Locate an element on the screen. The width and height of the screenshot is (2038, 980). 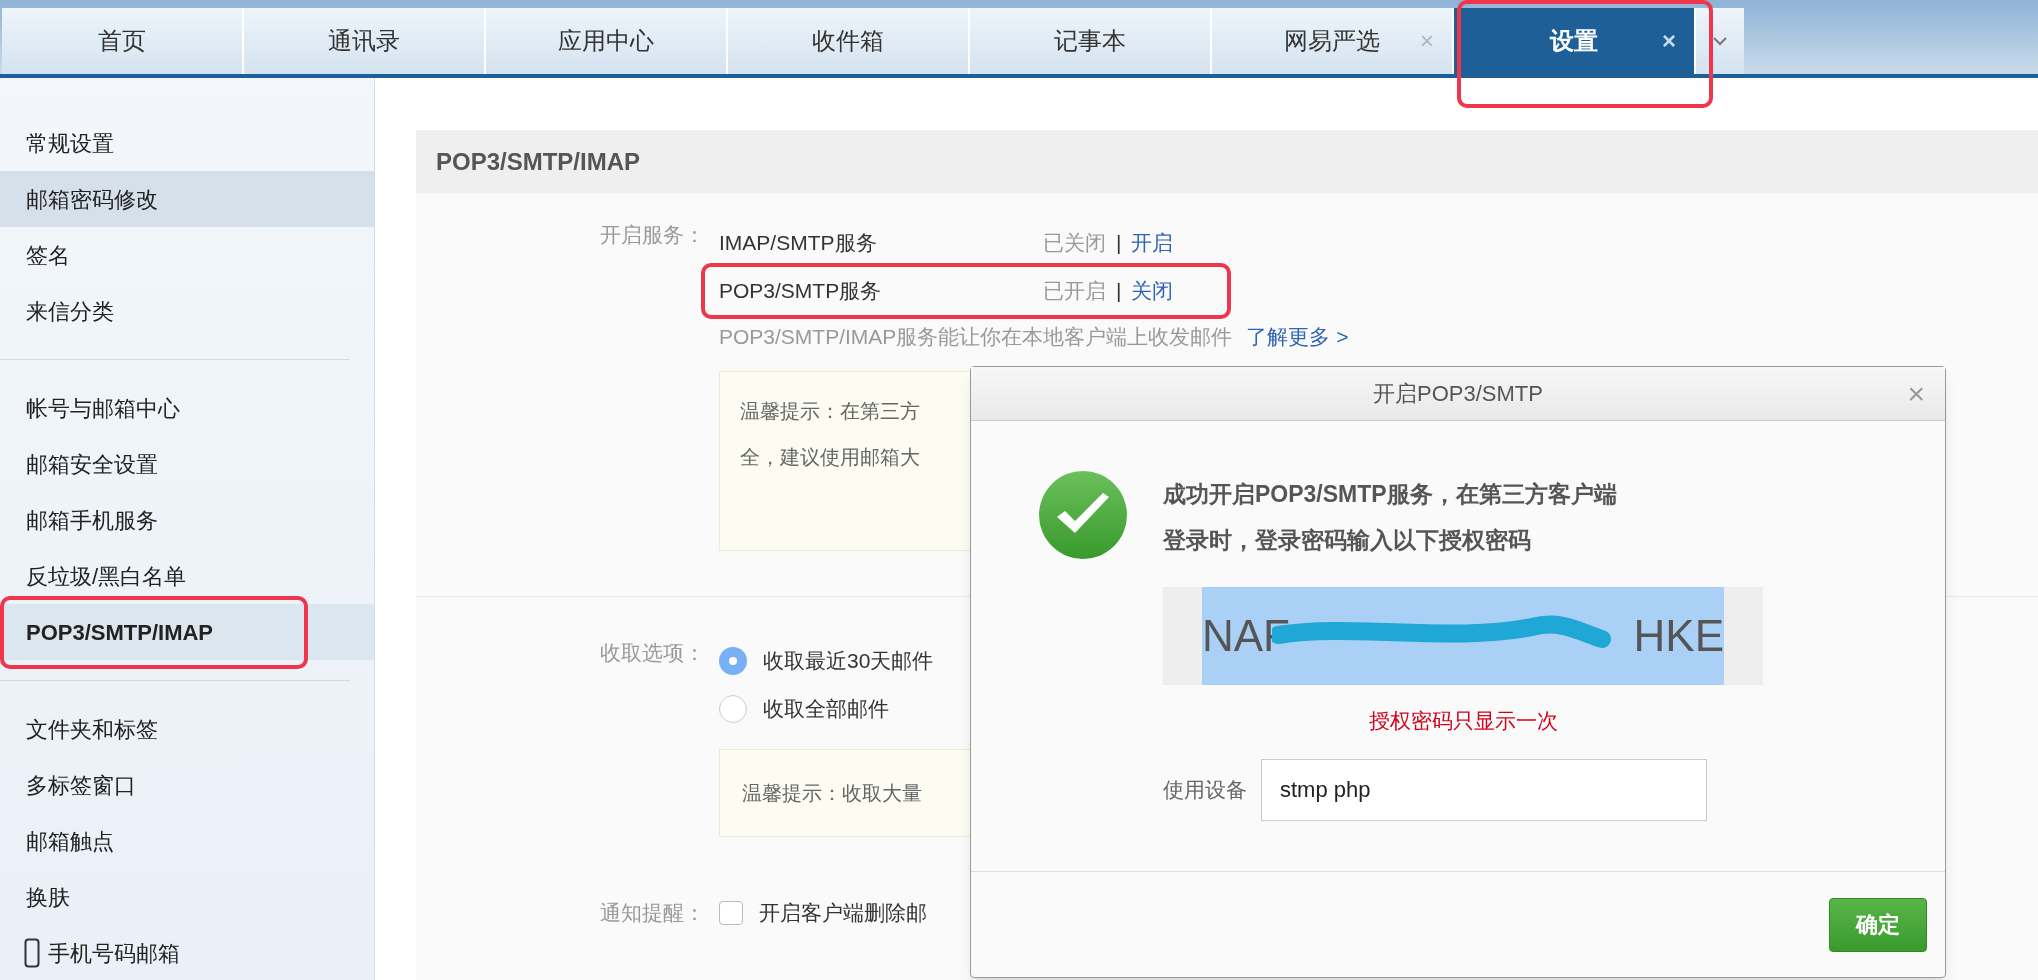
tab: 网易严选 × is located at coordinates (1333, 41).